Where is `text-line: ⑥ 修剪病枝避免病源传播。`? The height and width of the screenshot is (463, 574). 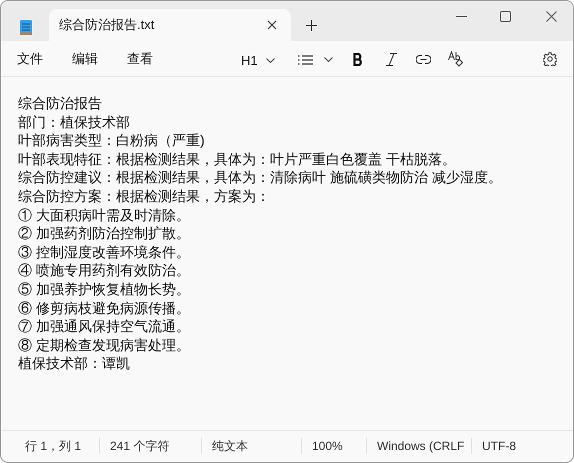 text-line: ⑥ 修剪病枝避免病源传播。 is located at coordinates (104, 308).